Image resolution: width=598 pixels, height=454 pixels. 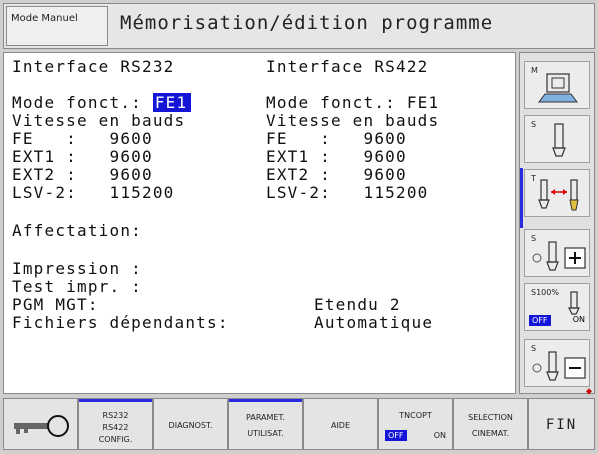 What do you see at coordinates (77, 269) in the screenshot?
I see `impression-row: Impression :` at bounding box center [77, 269].